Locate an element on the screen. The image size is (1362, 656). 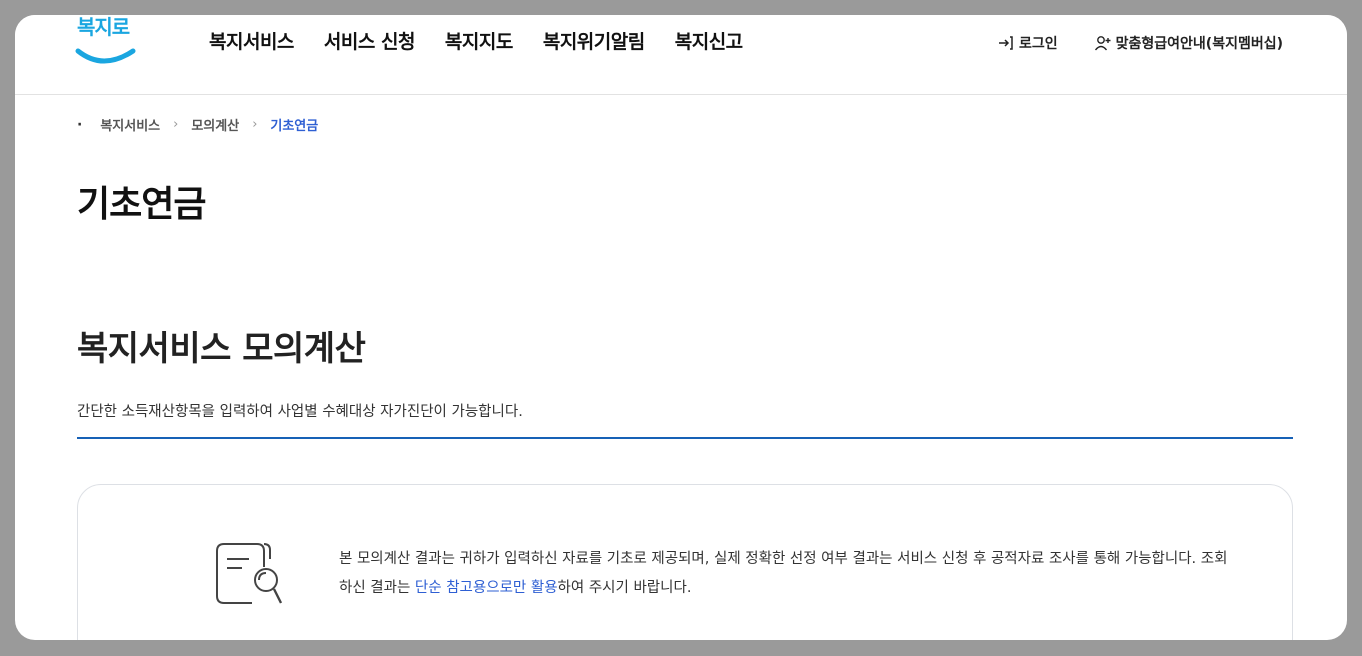
nav-welfare-report: 복지신고 is located at coordinates (709, 40).